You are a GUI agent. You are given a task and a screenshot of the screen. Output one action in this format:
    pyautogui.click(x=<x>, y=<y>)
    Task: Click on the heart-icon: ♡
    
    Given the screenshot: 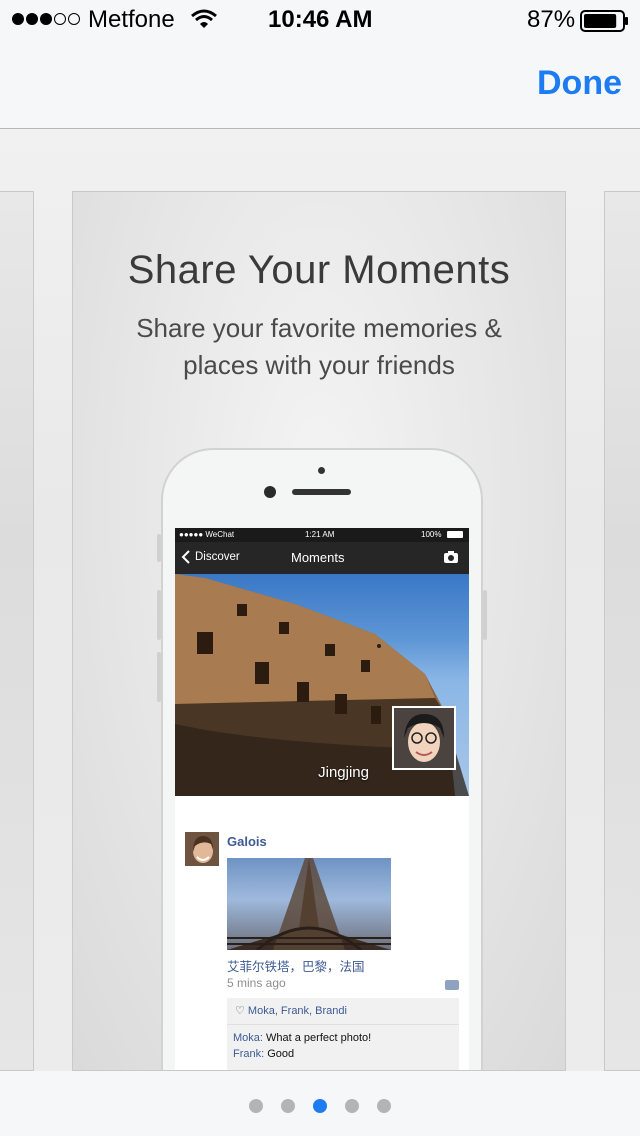 What is the action you would take?
    pyautogui.click(x=241, y=1011)
    